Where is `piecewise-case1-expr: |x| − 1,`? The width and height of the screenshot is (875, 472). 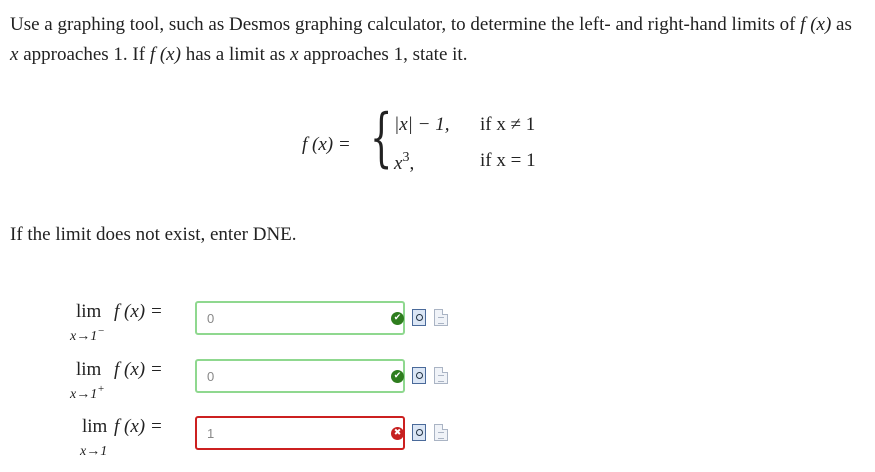
piecewise-case1-expr: |x| − 1, is located at coordinates (422, 124).